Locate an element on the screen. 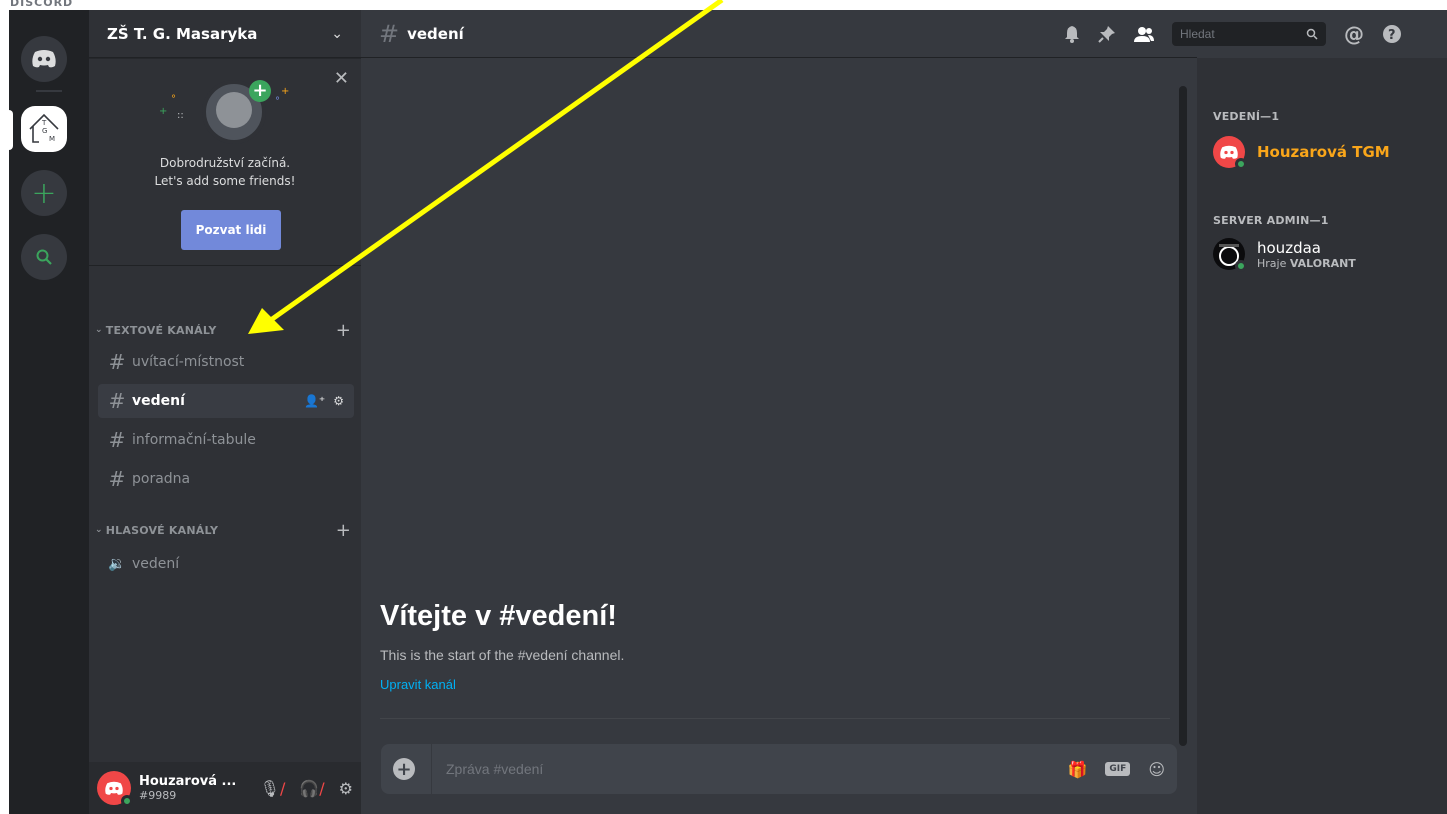 This screenshot has width=1447, height=814. plus-icon: + is located at coordinates (44, 193).